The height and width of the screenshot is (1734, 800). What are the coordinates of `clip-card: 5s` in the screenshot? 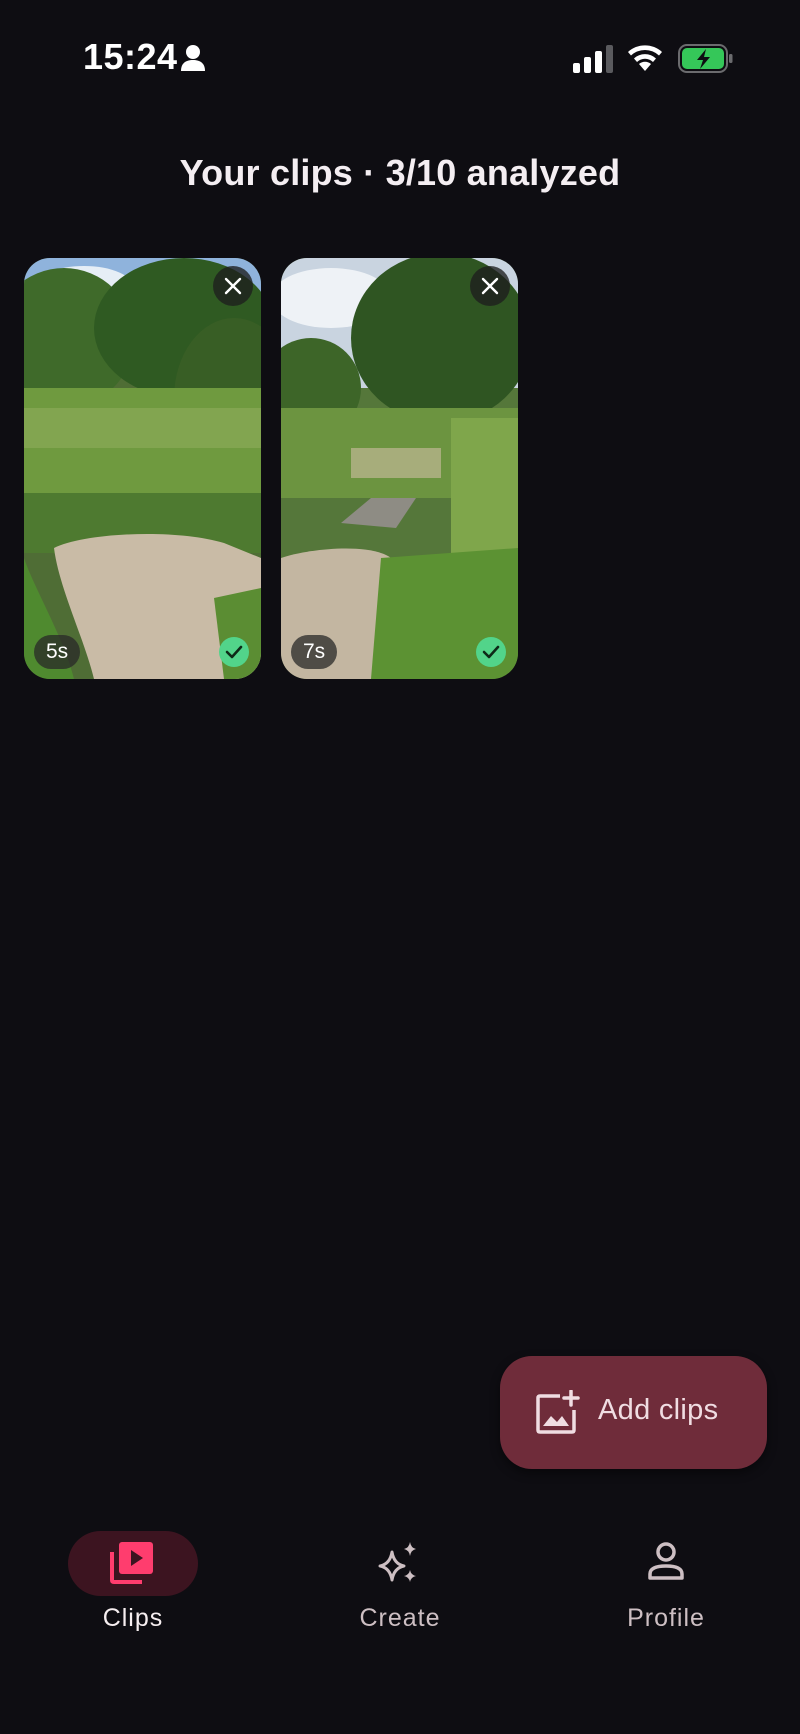 It's located at (142, 468).